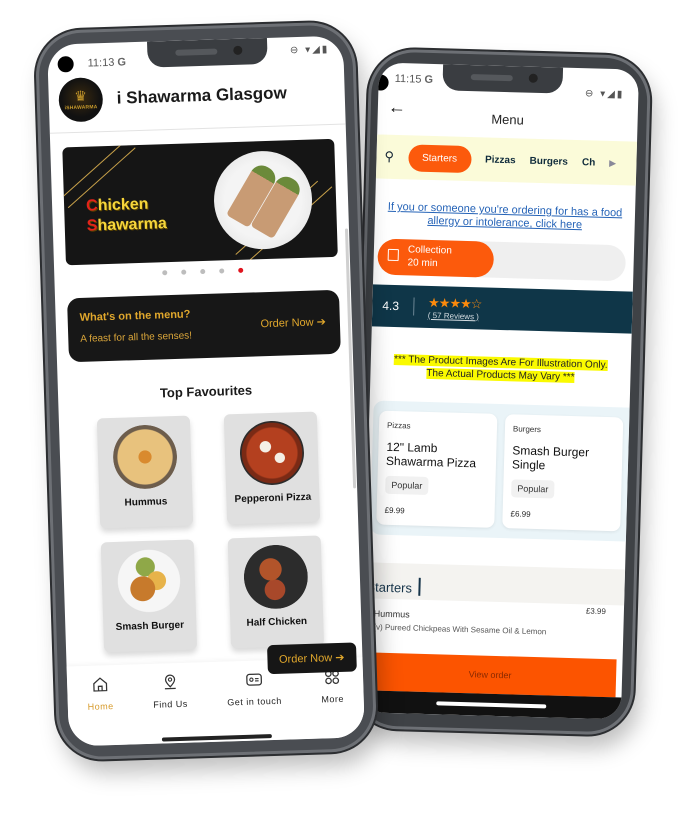  What do you see at coordinates (170, 708) in the screenshot?
I see `nav-find-us: Find Us` at bounding box center [170, 708].